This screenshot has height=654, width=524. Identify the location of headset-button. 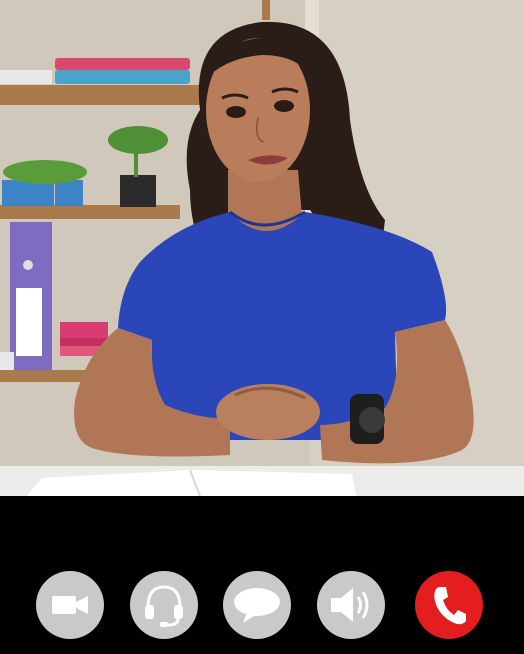
(164, 605).